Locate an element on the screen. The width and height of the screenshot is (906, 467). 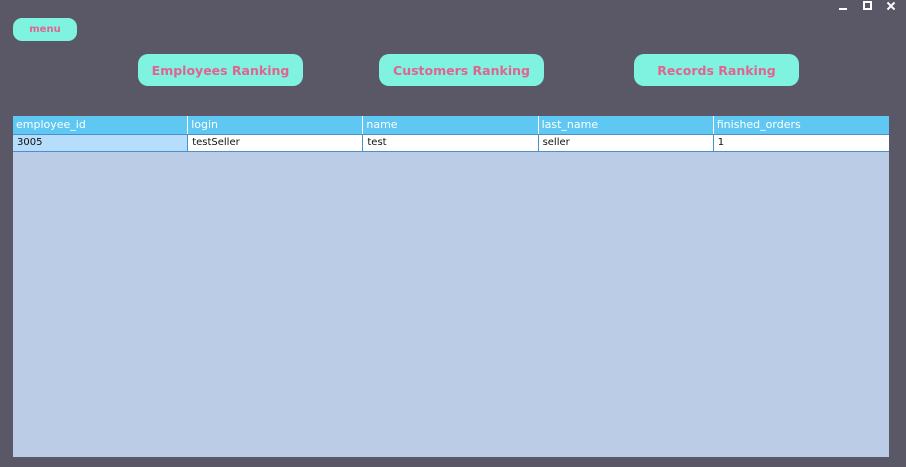
column-header-last-name: last_name is located at coordinates (626, 125).